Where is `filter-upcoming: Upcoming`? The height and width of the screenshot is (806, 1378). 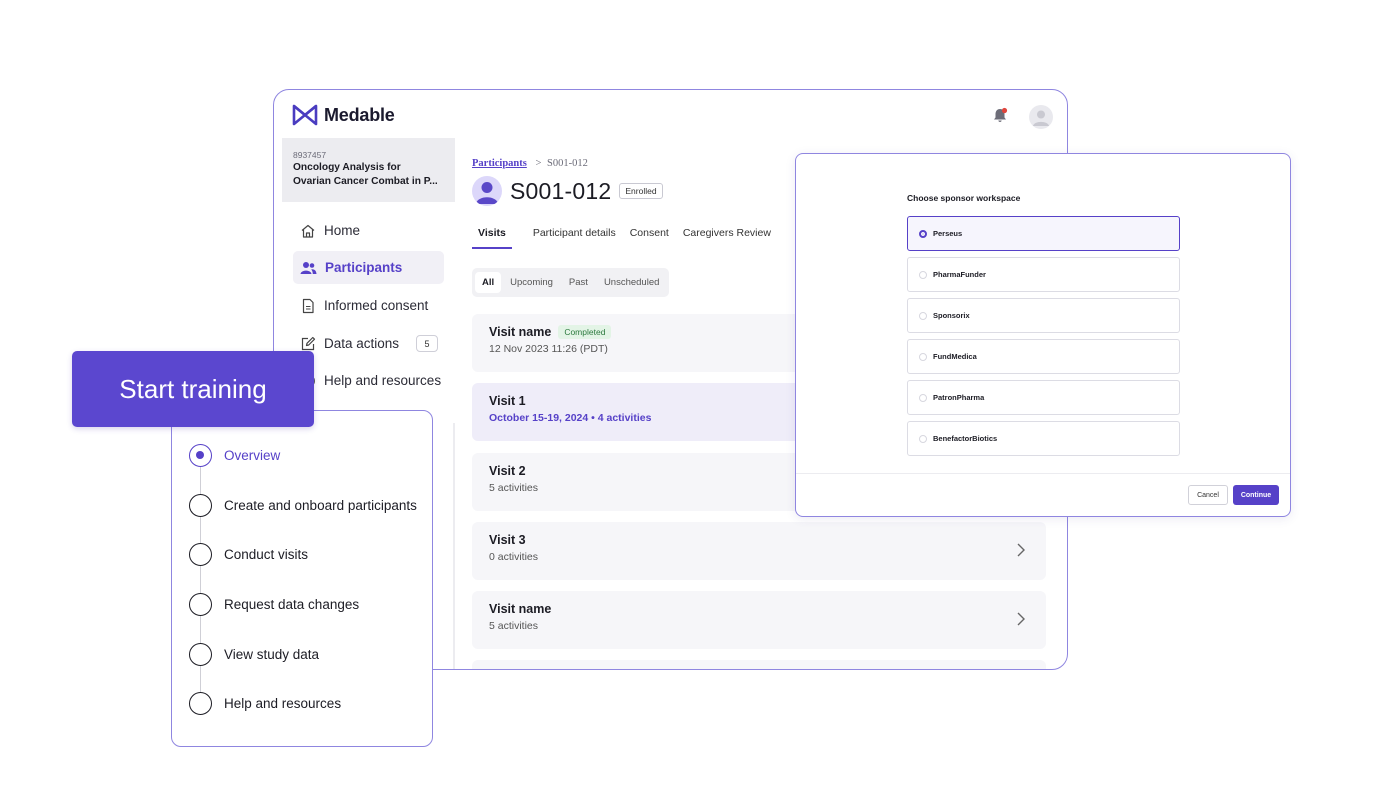 filter-upcoming: Upcoming is located at coordinates (531, 282).